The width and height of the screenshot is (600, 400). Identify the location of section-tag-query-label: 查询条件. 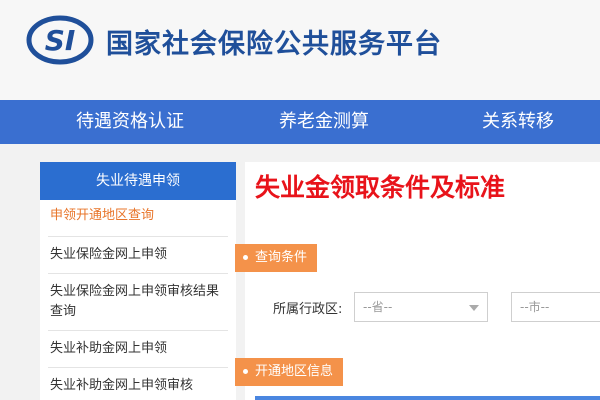
(281, 257).